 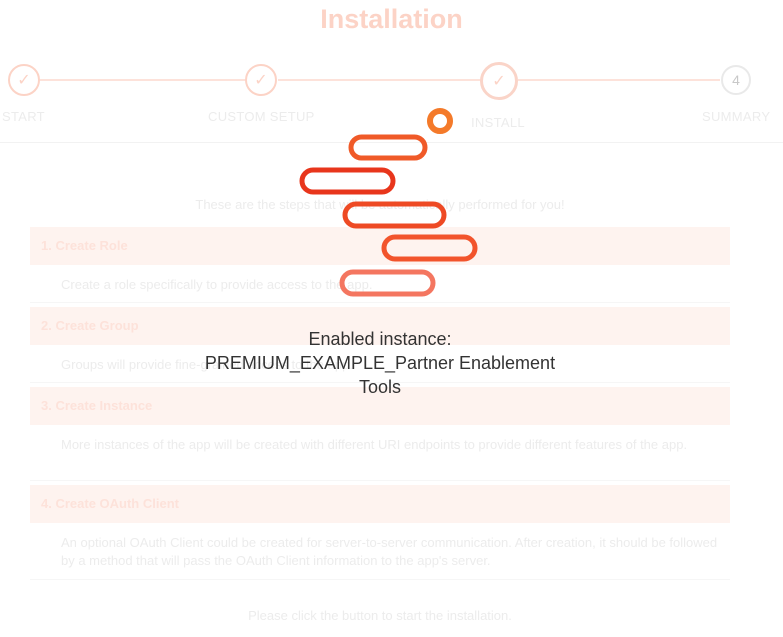 What do you see at coordinates (380, 339) in the screenshot?
I see `status-line: Enabled instance:` at bounding box center [380, 339].